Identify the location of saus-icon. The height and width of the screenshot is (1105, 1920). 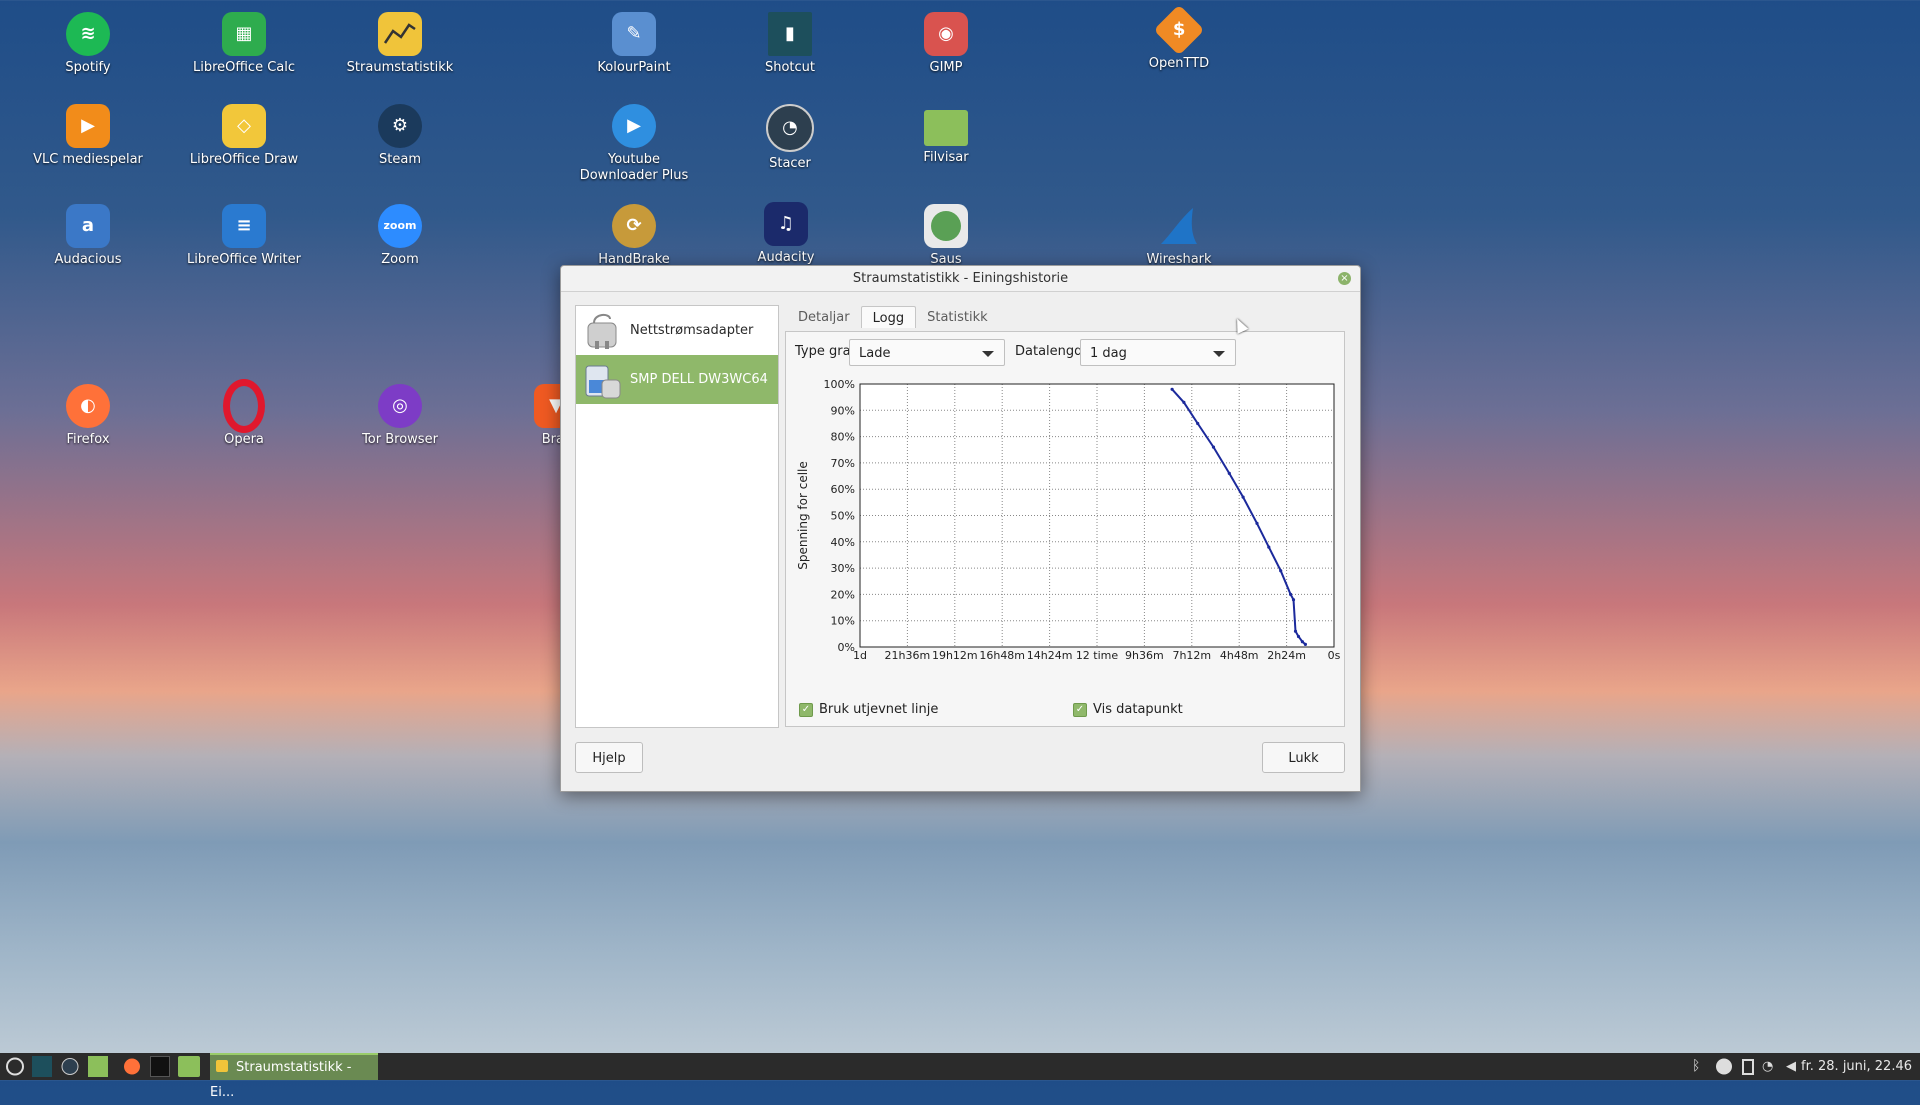
(946, 226).